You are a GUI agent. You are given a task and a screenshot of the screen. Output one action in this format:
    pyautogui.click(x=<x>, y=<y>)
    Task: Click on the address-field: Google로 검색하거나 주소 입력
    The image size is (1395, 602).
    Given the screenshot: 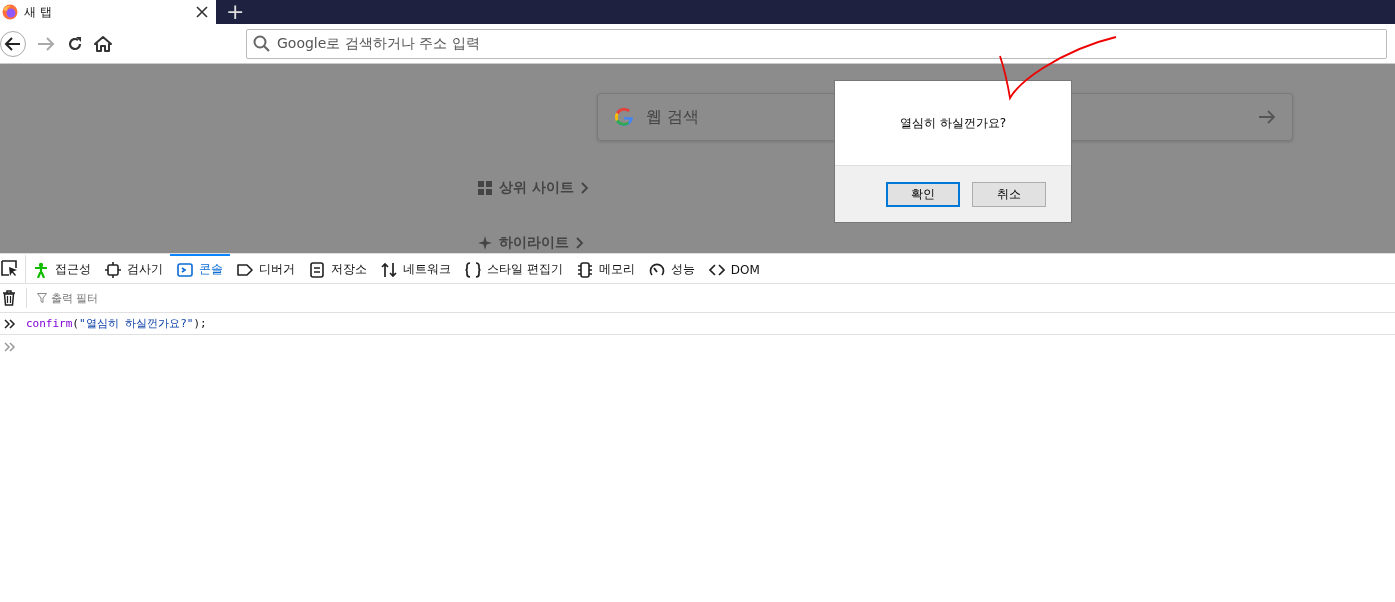 What is the action you would take?
    pyautogui.click(x=816, y=43)
    